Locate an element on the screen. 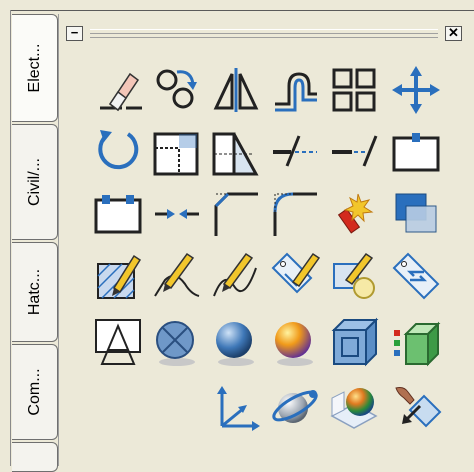 This screenshot has height=472, width=474. 3d-orbit-icon is located at coordinates (295, 406).